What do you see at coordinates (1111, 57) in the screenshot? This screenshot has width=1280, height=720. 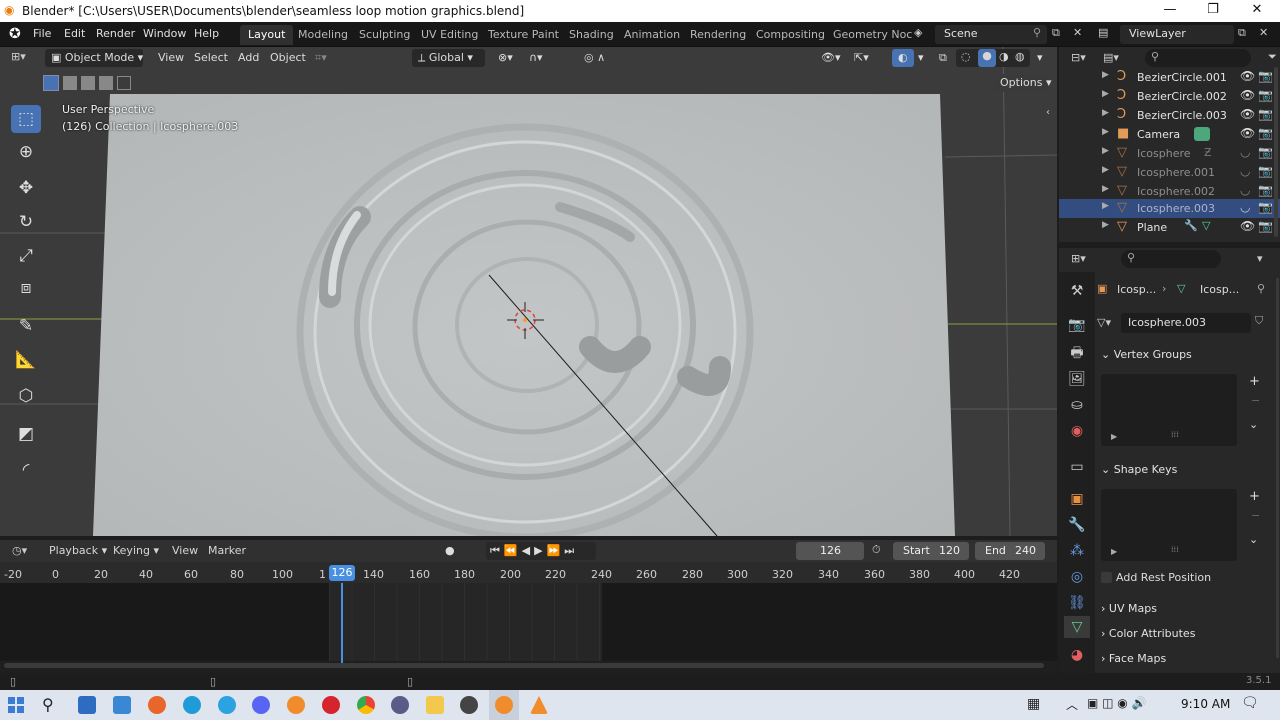 I see `display-mode-icon: ▤▾` at bounding box center [1111, 57].